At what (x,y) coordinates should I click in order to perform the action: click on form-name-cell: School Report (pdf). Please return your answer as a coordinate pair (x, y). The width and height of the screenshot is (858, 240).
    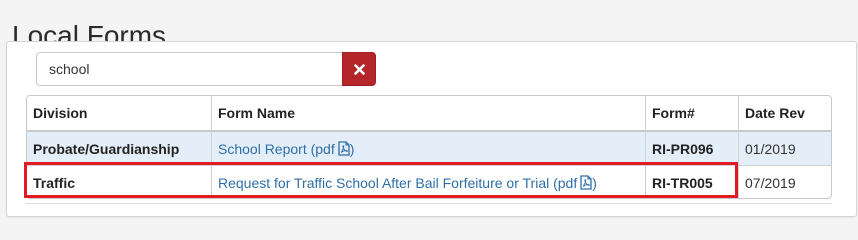
    Looking at the image, I should click on (428, 148).